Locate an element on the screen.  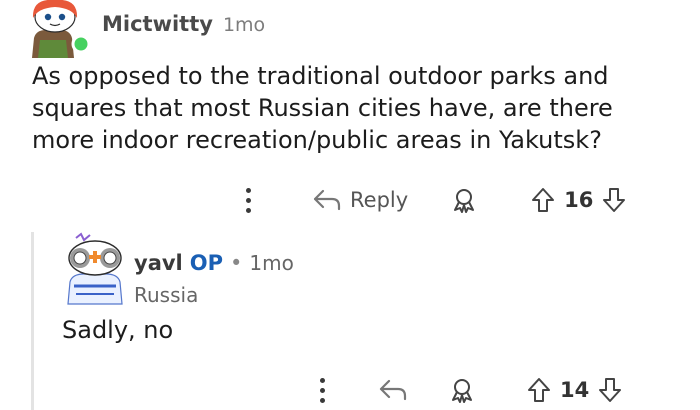
comment-header: Mictwitty 1mo is located at coordinates (183, 24).